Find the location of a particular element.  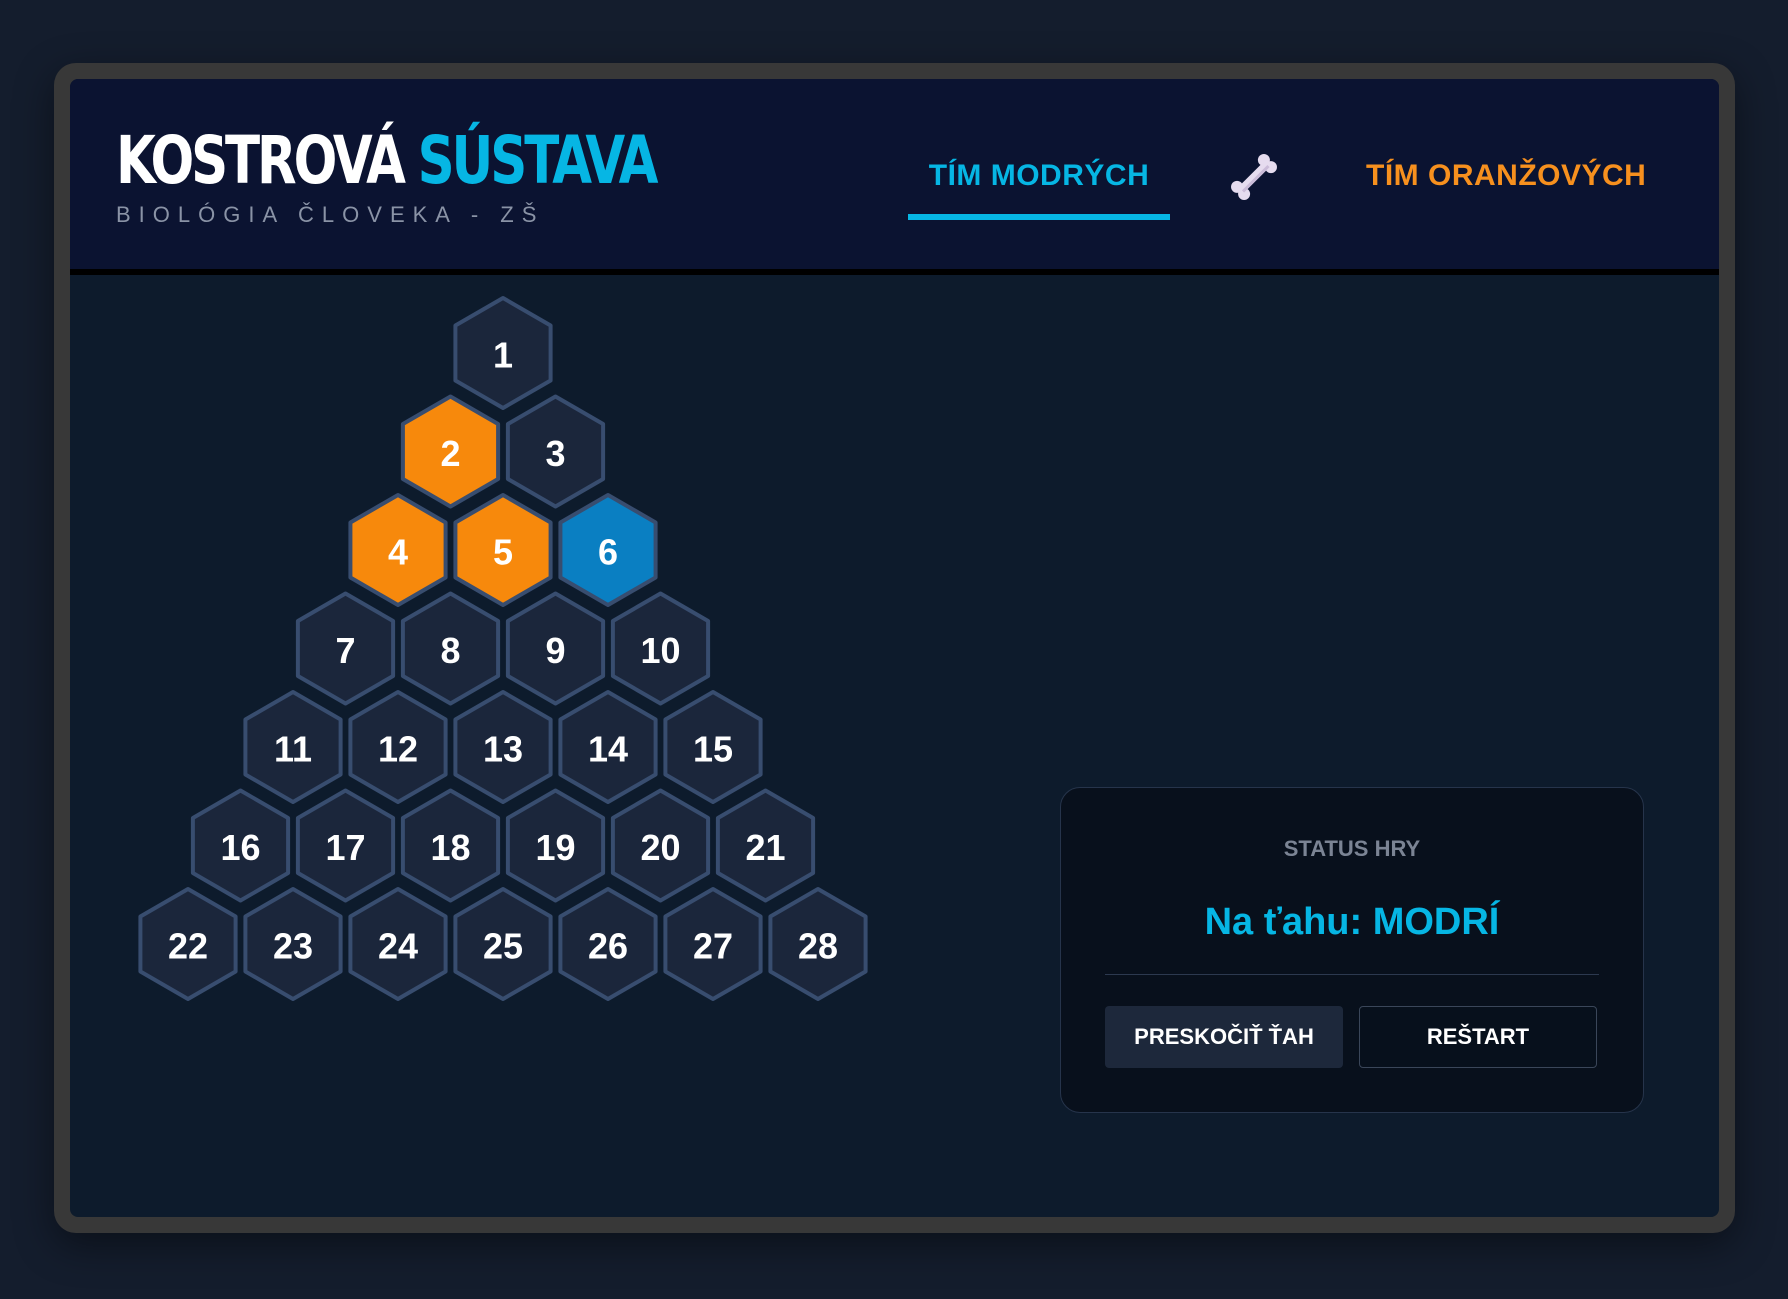

hex-cell-12: 12 is located at coordinates (398, 747).